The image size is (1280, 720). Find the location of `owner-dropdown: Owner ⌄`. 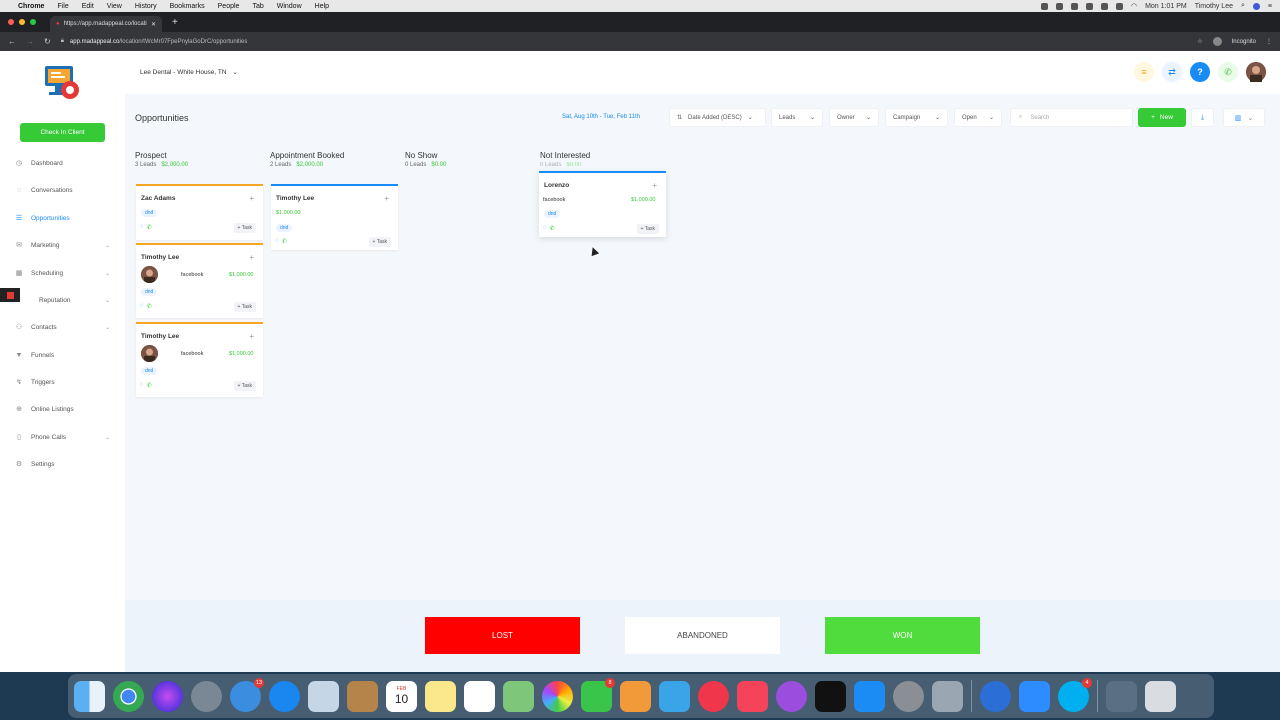

owner-dropdown: Owner ⌄ is located at coordinates (854, 117).